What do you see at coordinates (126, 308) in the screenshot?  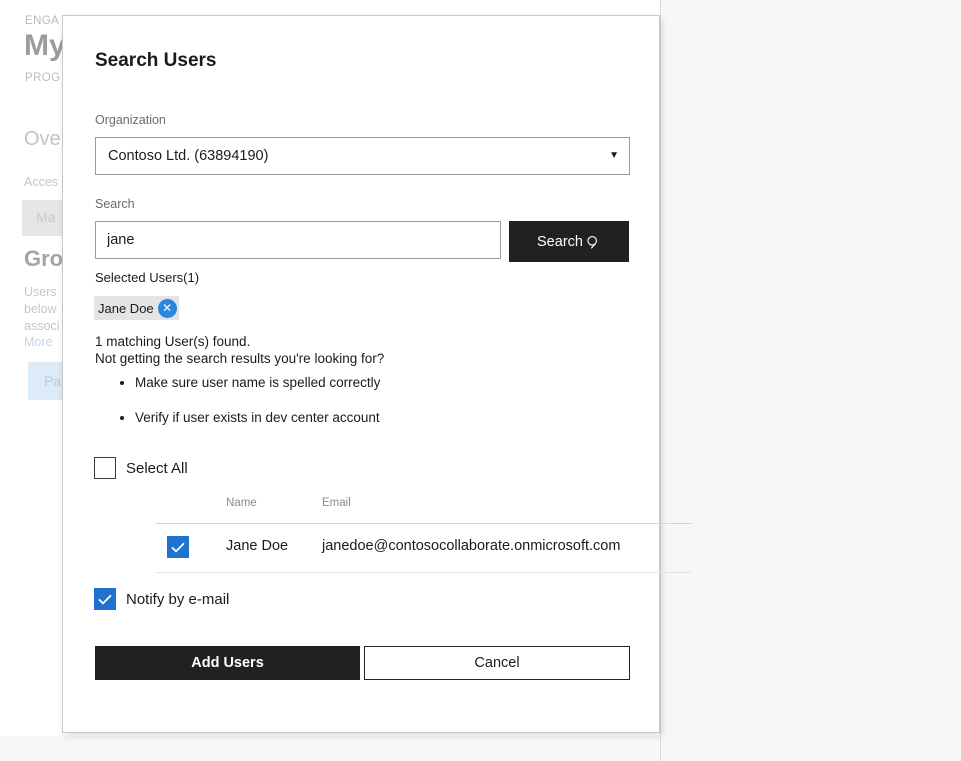 I see `selected-user-chip-label: Jane Doe` at bounding box center [126, 308].